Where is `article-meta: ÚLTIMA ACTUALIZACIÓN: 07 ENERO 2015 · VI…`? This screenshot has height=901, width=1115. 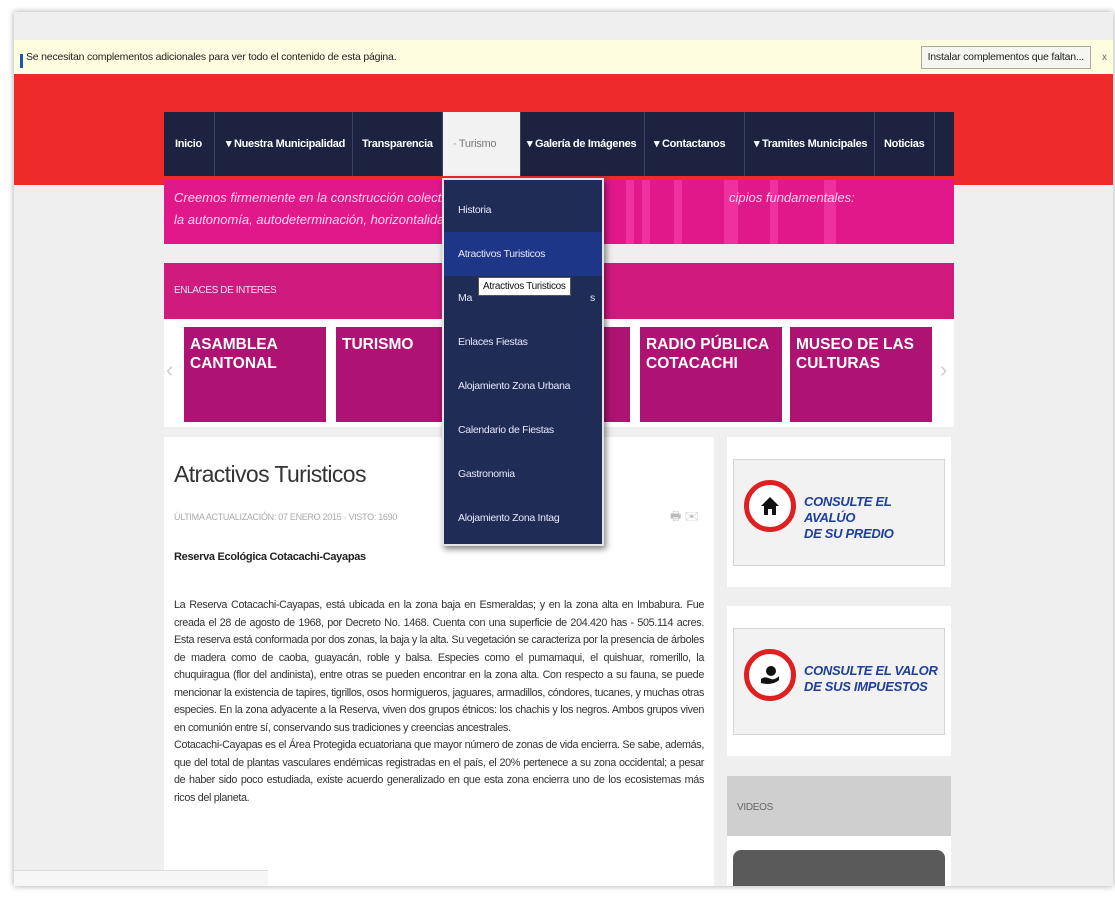 article-meta: ÚLTIMA ACTUALIZACIÓN: 07 ENERO 2015 · VI… is located at coordinates (286, 517).